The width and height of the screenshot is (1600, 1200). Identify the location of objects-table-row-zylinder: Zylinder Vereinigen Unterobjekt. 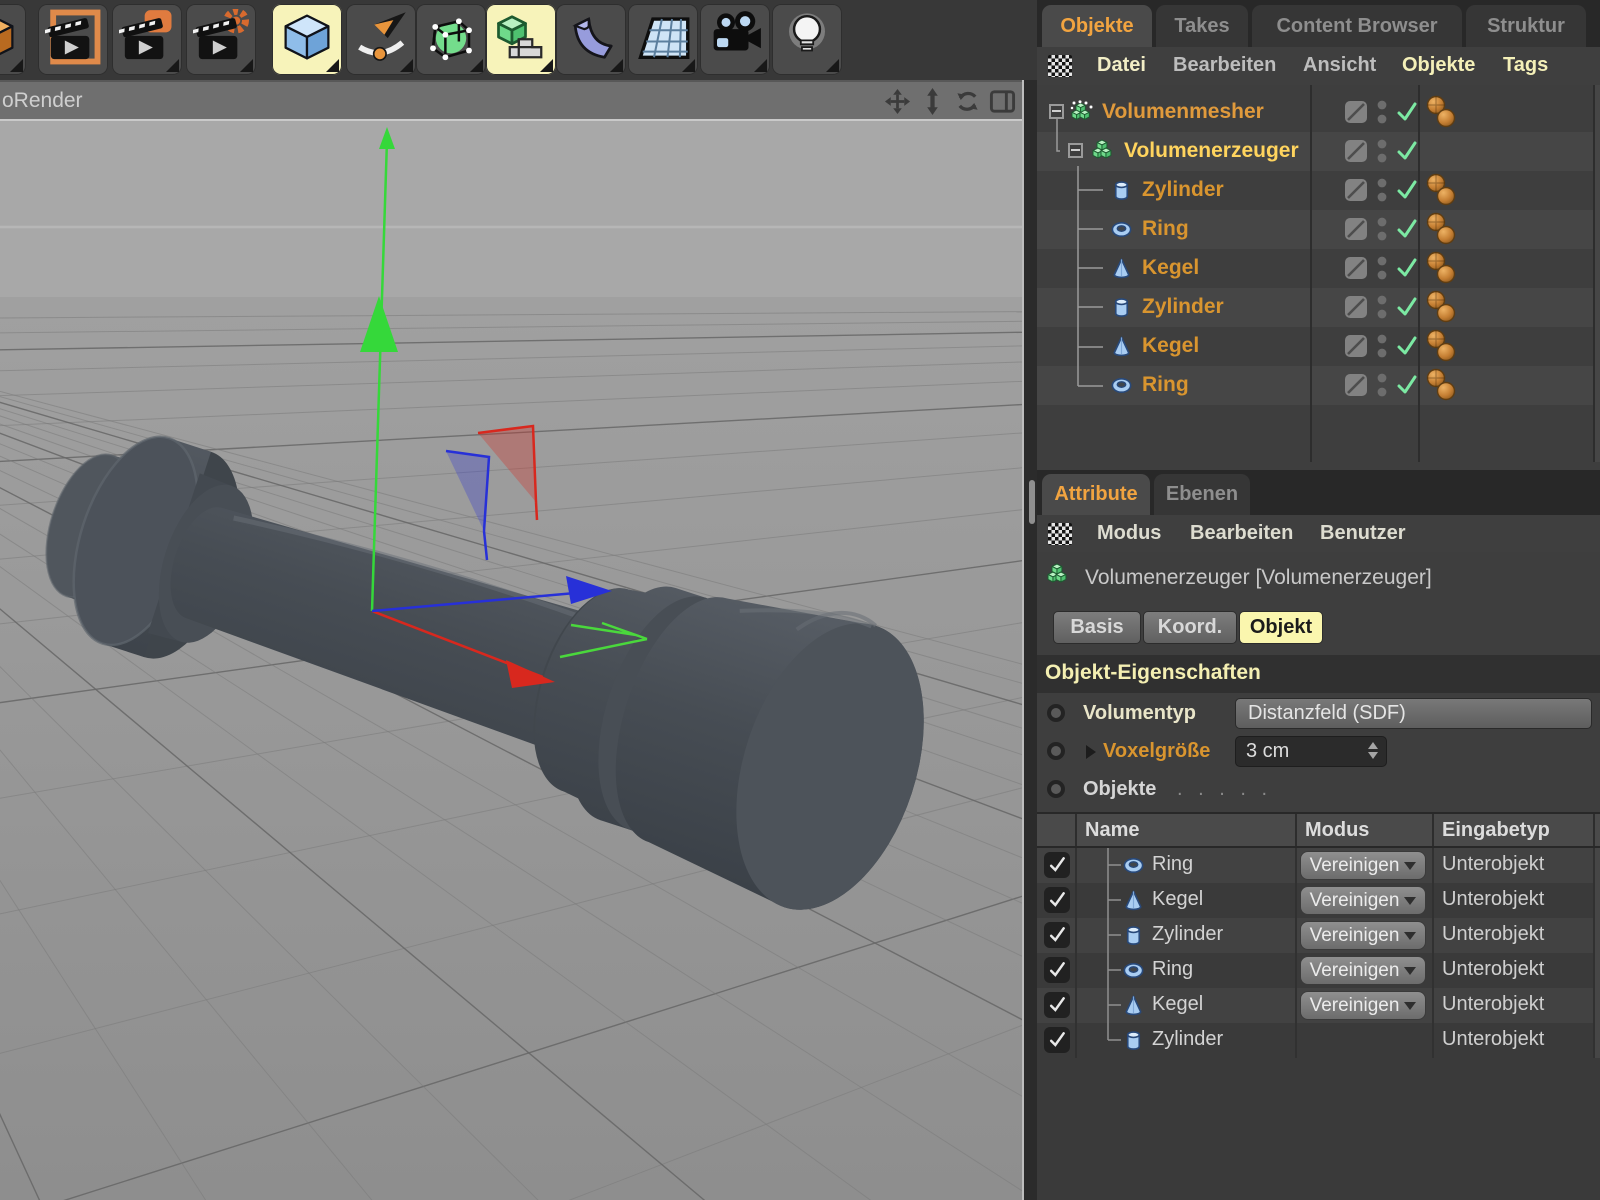
(1316, 935).